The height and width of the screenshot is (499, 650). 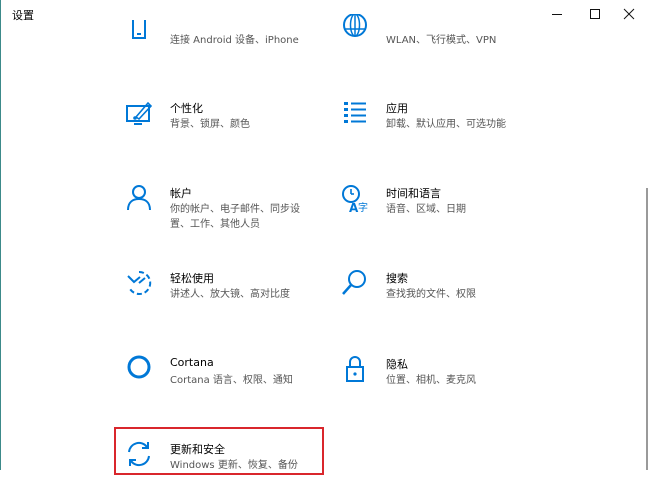 I want to click on tile-title: 时间和语言, so click(x=413, y=193).